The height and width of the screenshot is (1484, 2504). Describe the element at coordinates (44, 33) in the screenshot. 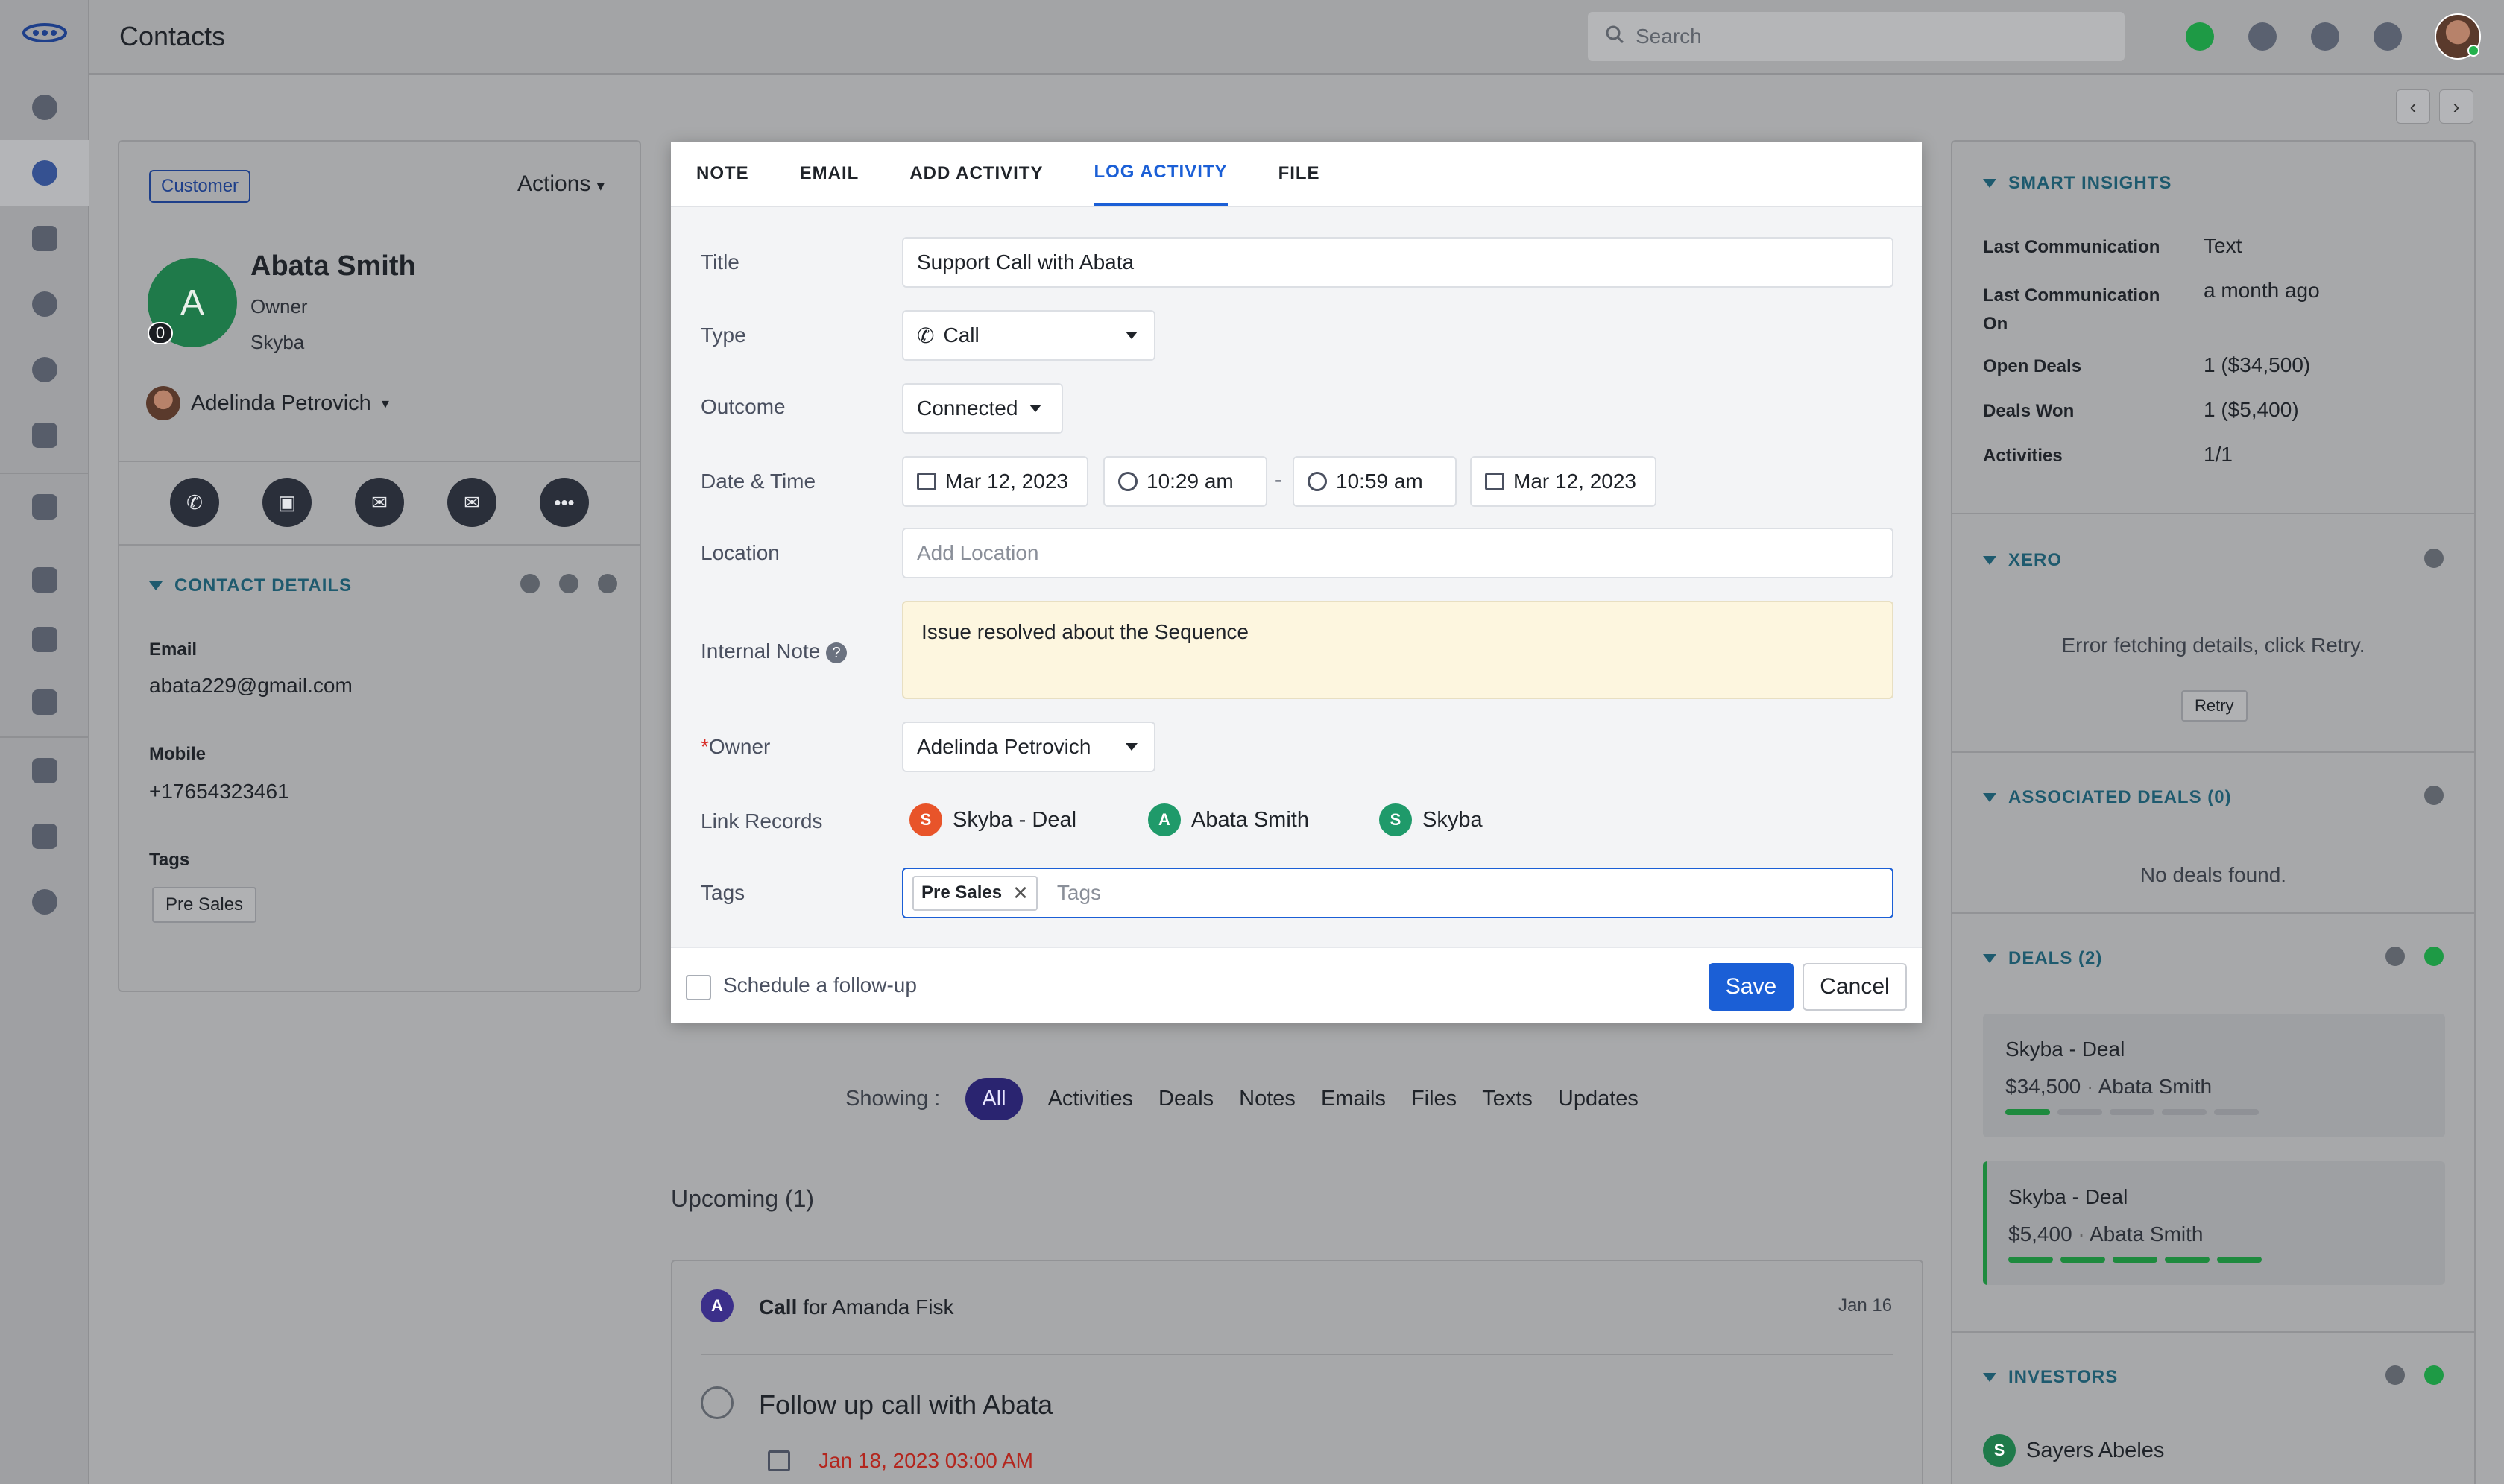

I see `logo-icon` at that location.